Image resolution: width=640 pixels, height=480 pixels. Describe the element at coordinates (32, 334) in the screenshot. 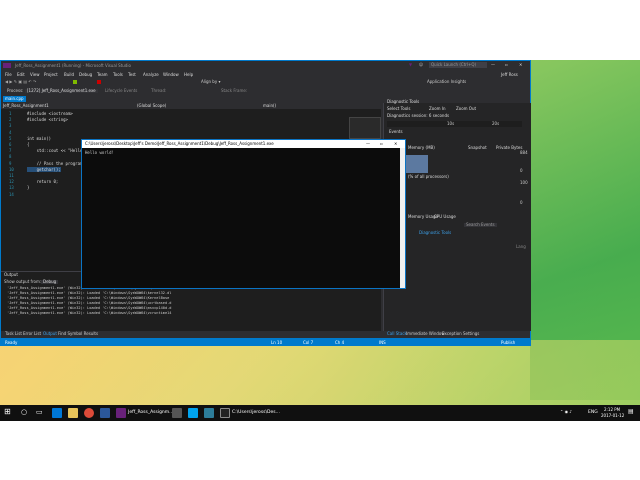

I see `tab-error-list: Error List` at that location.